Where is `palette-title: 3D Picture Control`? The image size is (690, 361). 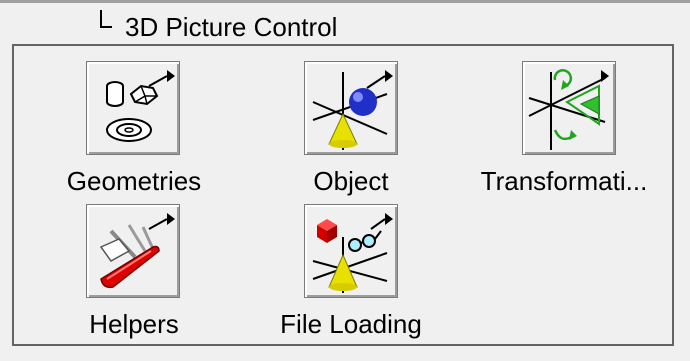
palette-title: 3D Picture Control is located at coordinates (231, 27).